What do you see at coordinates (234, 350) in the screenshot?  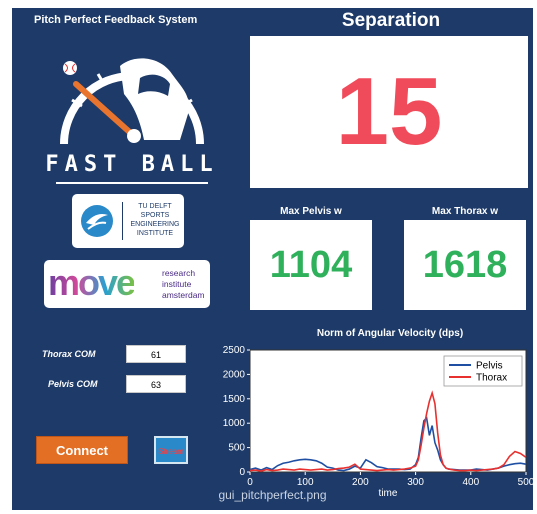 I see `y-tick-label: 2500` at bounding box center [234, 350].